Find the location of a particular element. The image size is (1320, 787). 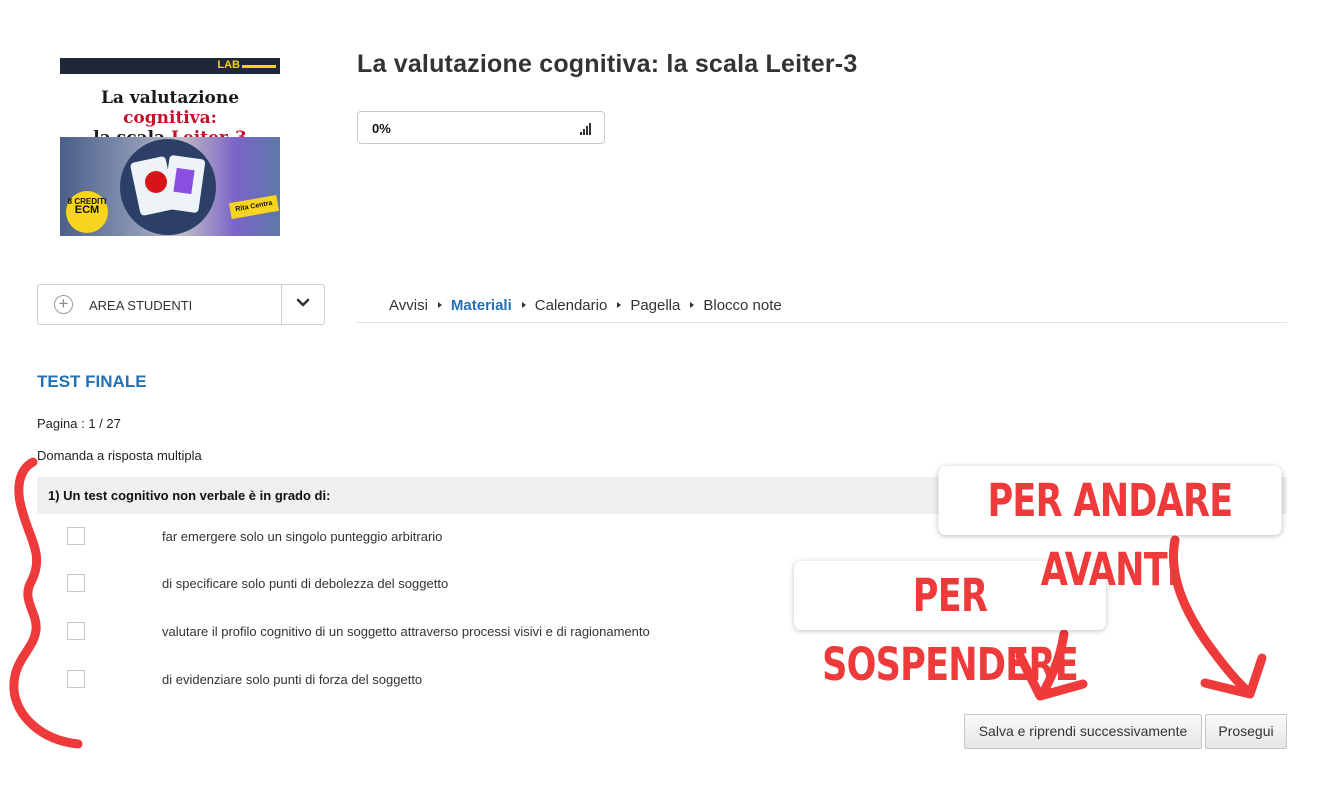

dropdown-divider is located at coordinates (281, 304).